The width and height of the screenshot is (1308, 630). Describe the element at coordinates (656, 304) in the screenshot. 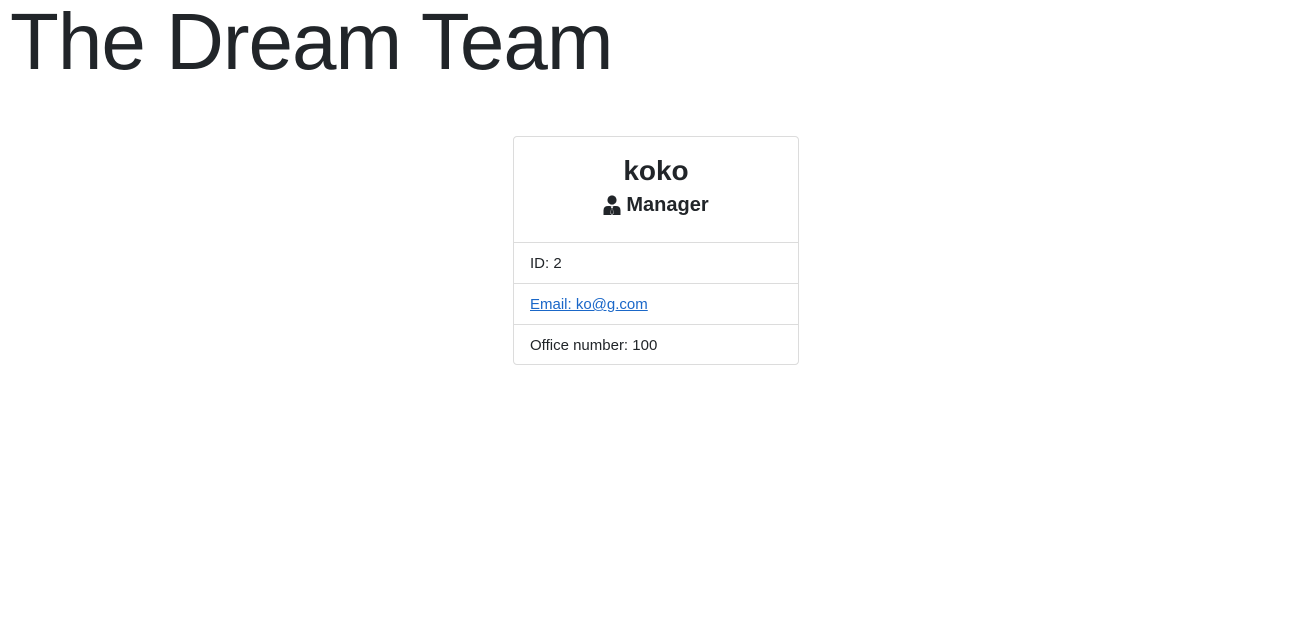

I see `employee-email-row: Email: ko@g.com` at that location.